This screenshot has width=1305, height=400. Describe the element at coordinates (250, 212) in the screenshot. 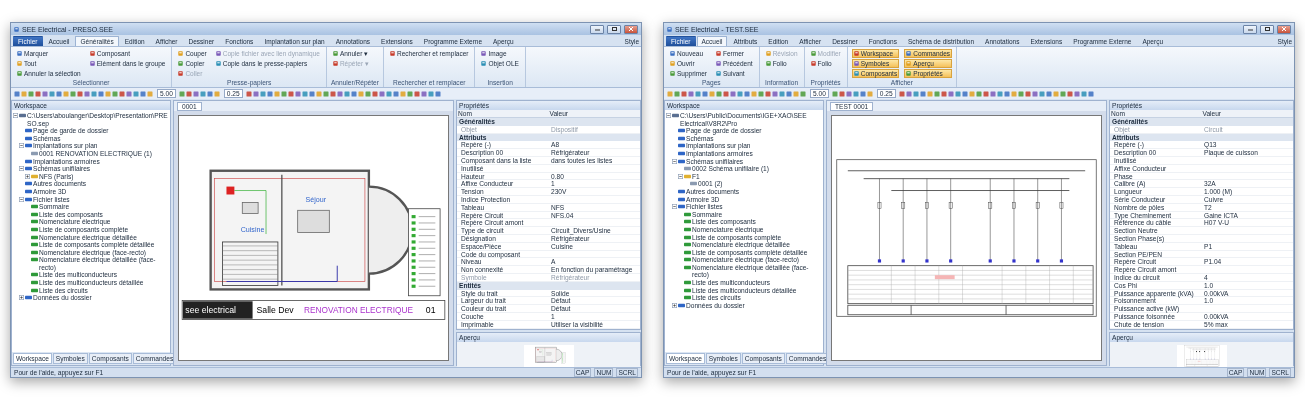

I see `cable-line` at that location.